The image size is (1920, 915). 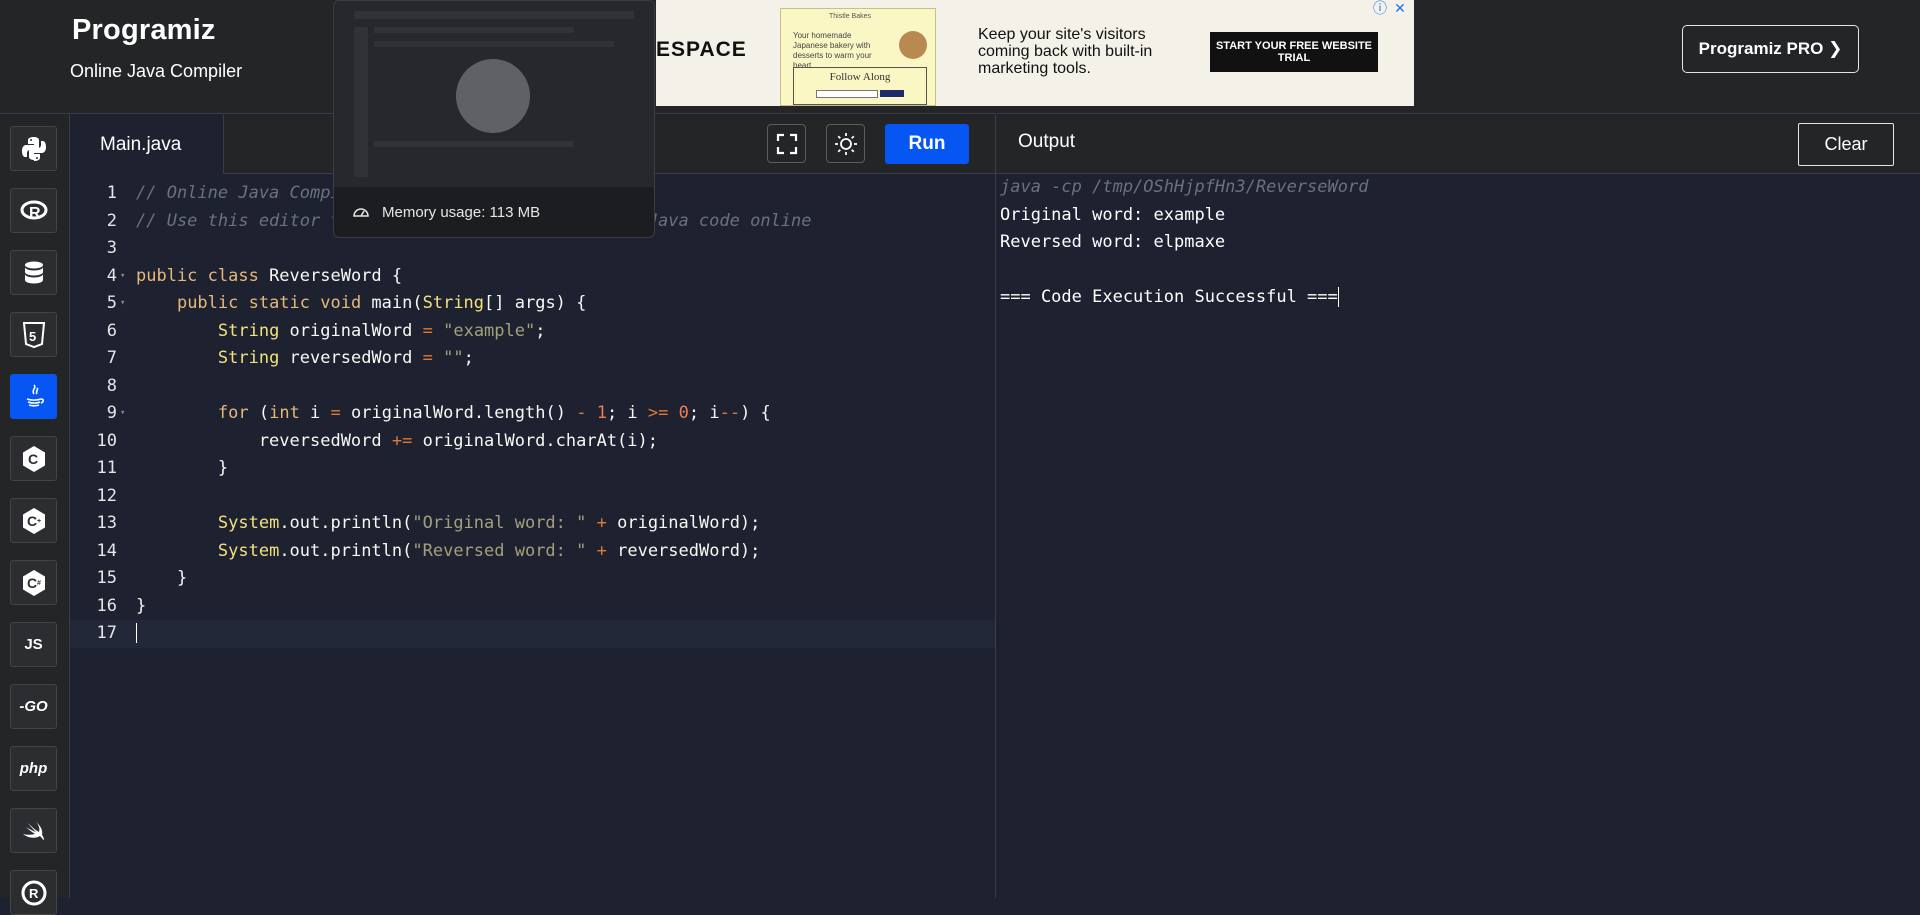 What do you see at coordinates (1338, 297) in the screenshot?
I see `output-cursor` at bounding box center [1338, 297].